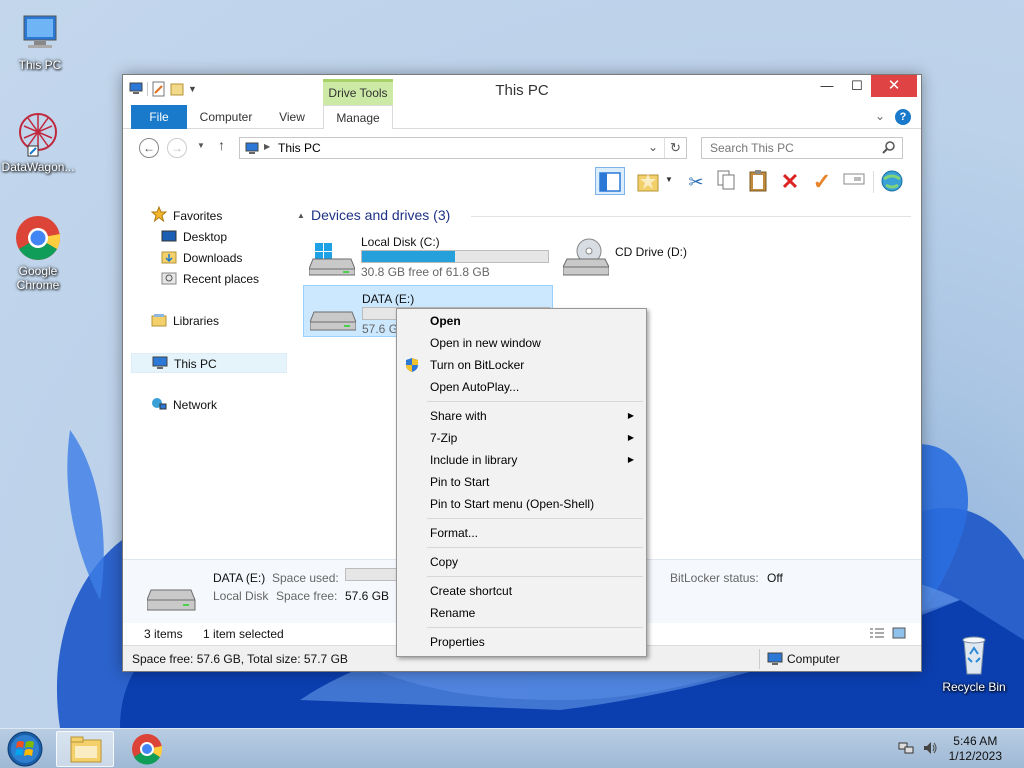  I want to click on nav-desktop: Desktop, so click(194, 237).